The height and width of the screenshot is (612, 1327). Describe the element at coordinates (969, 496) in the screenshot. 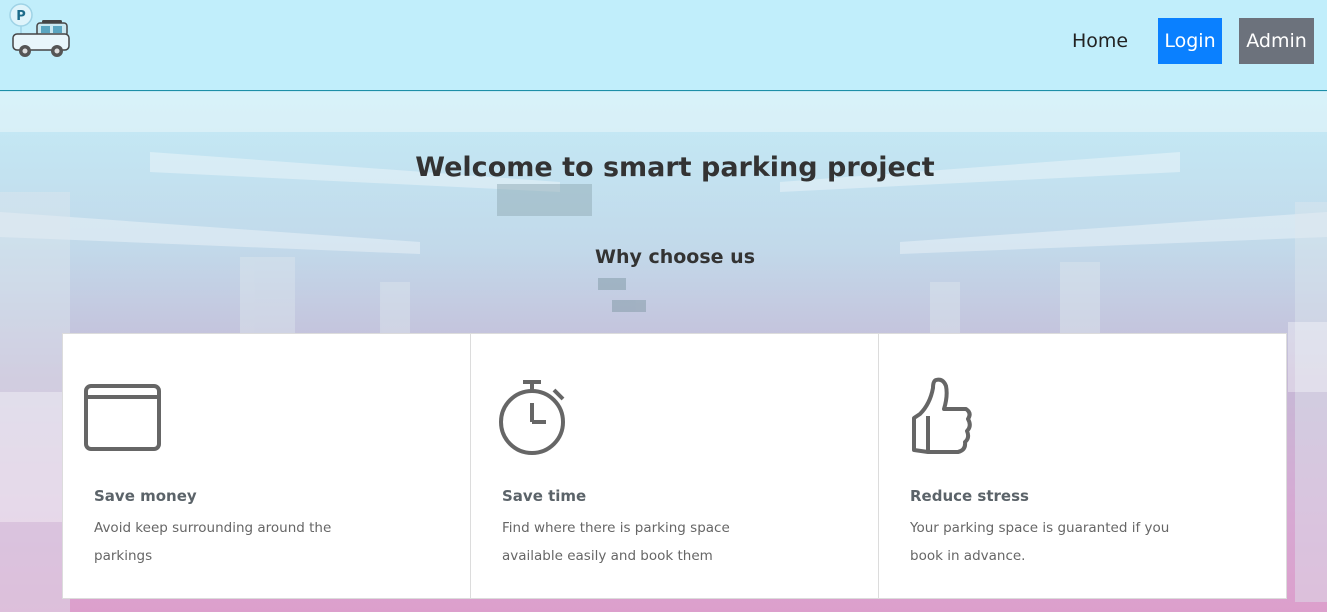

I see `feature-title: Reduce stress` at that location.